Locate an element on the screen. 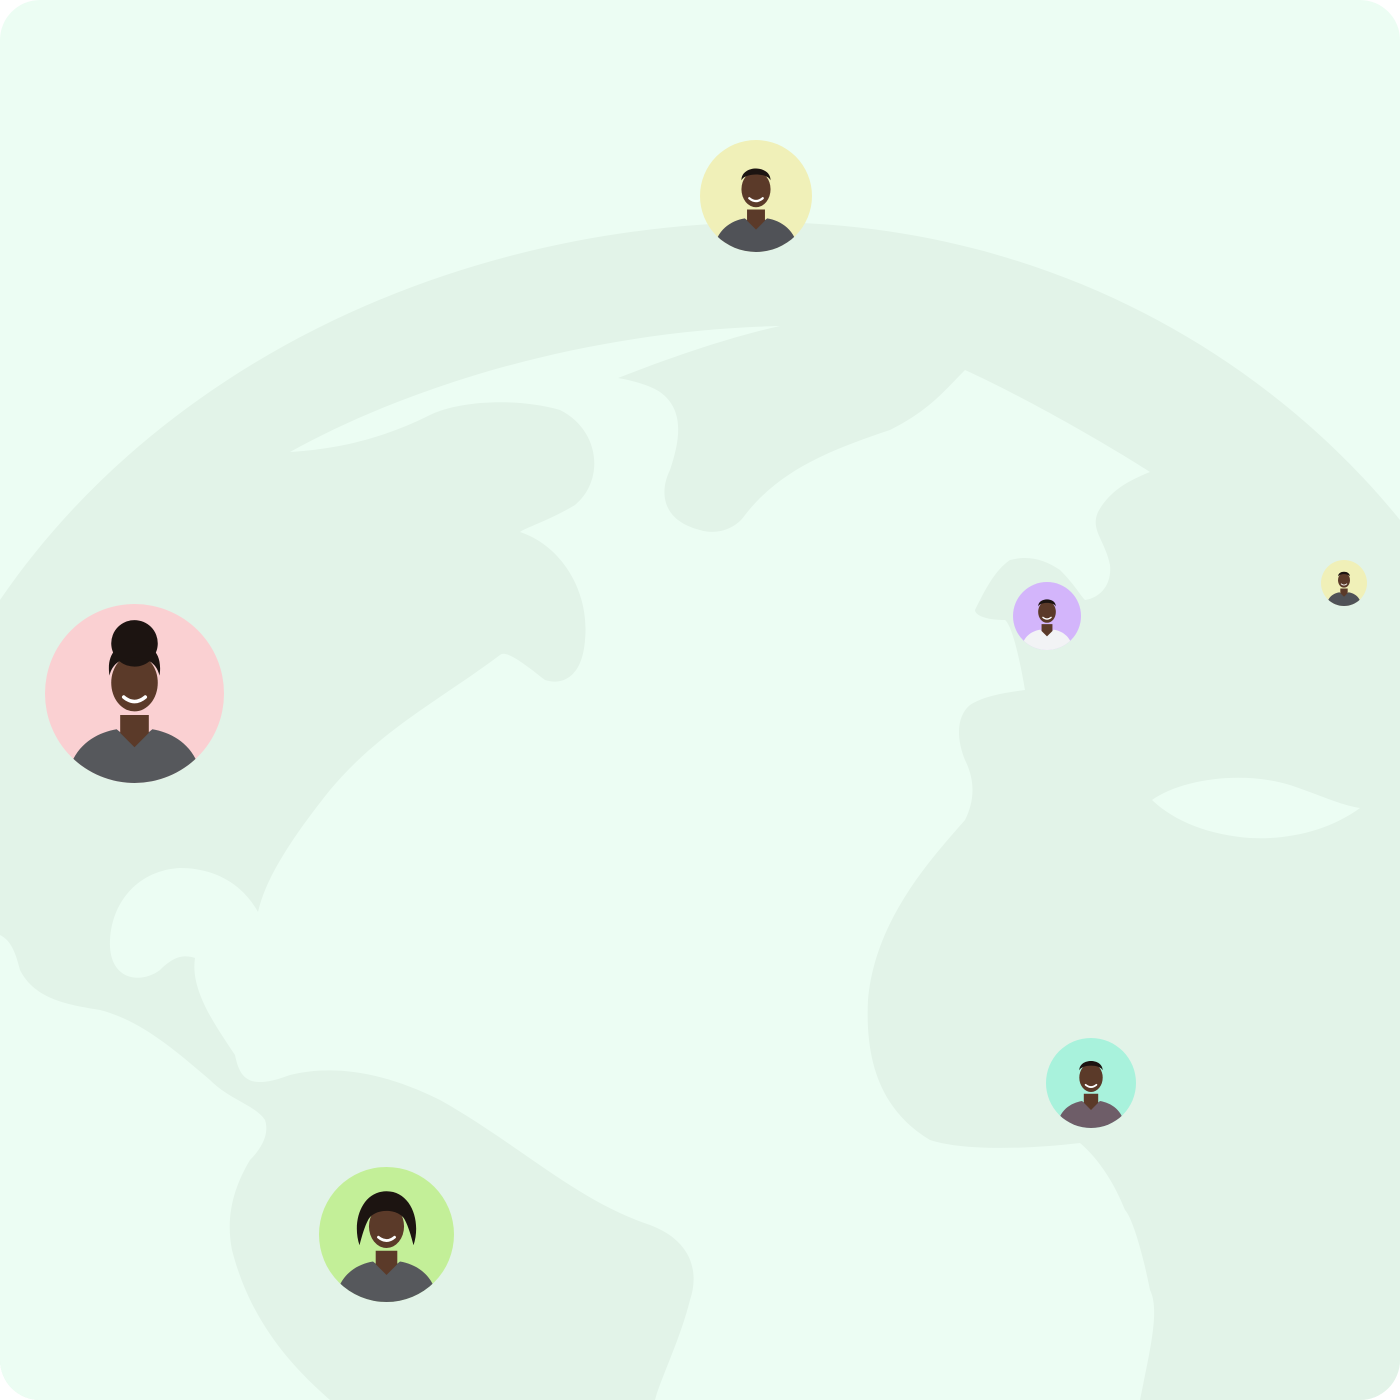 The image size is (1400, 1400). avatar-person-center-right is located at coordinates (1047, 616).